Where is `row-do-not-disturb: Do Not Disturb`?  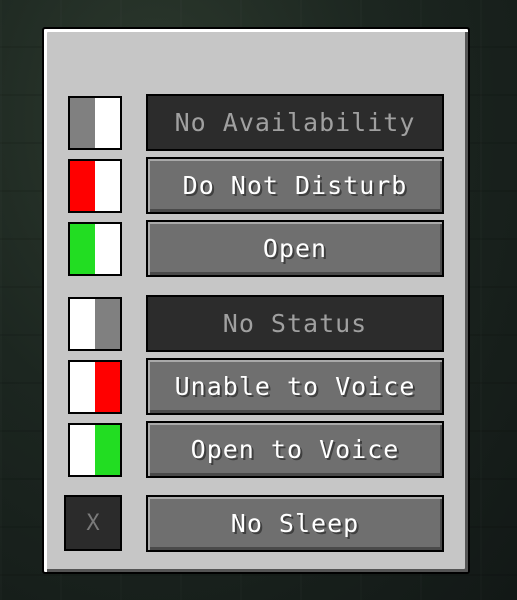 row-do-not-disturb: Do Not Disturb is located at coordinates (256, 185).